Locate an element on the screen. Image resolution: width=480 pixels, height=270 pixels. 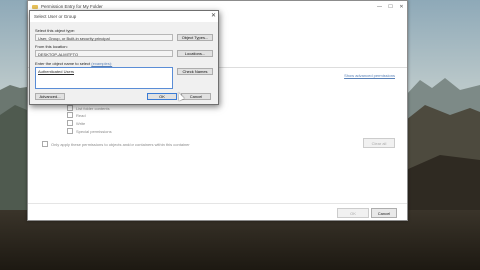
permission-checkbox-read: Read is located at coordinates (76, 115).